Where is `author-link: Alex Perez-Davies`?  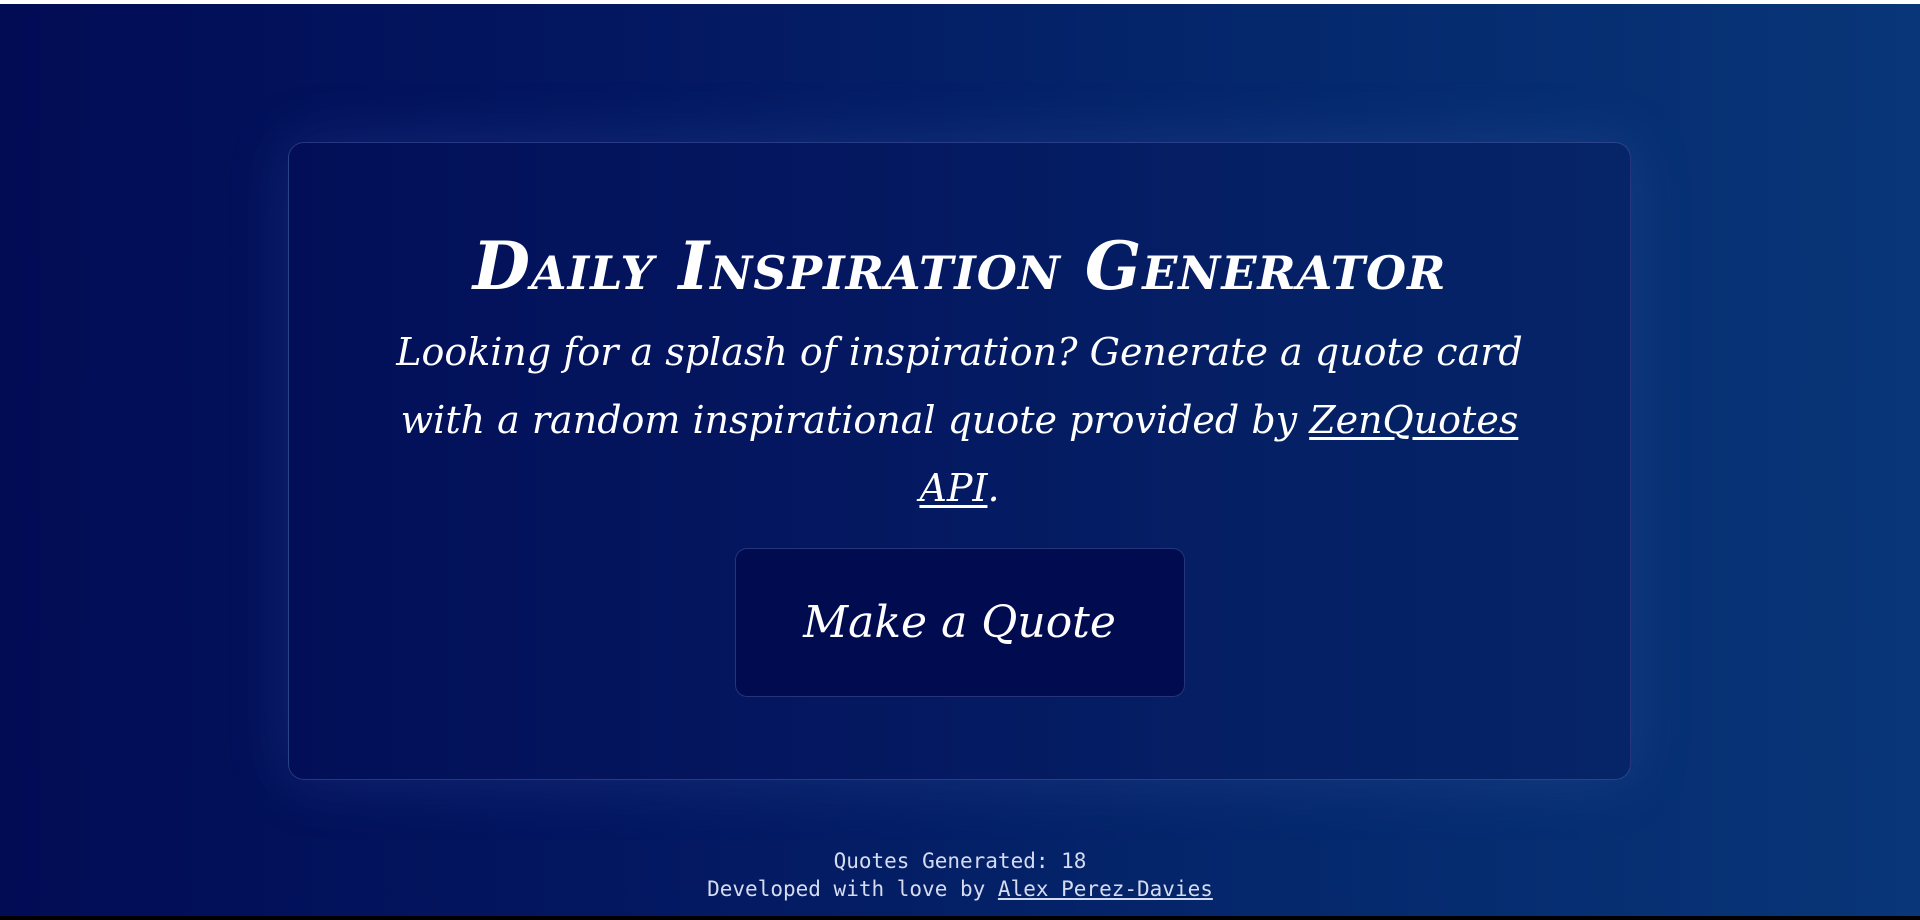 author-link: Alex Perez-Davies is located at coordinates (1105, 889).